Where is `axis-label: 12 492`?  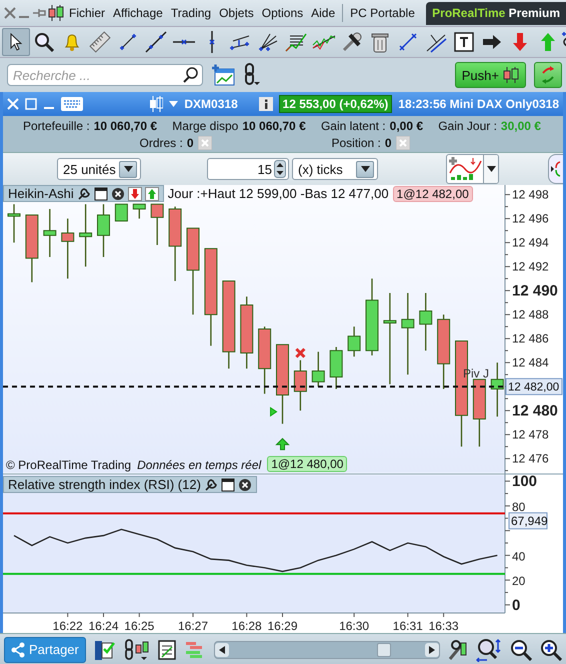 axis-label: 12 492 is located at coordinates (530, 267).